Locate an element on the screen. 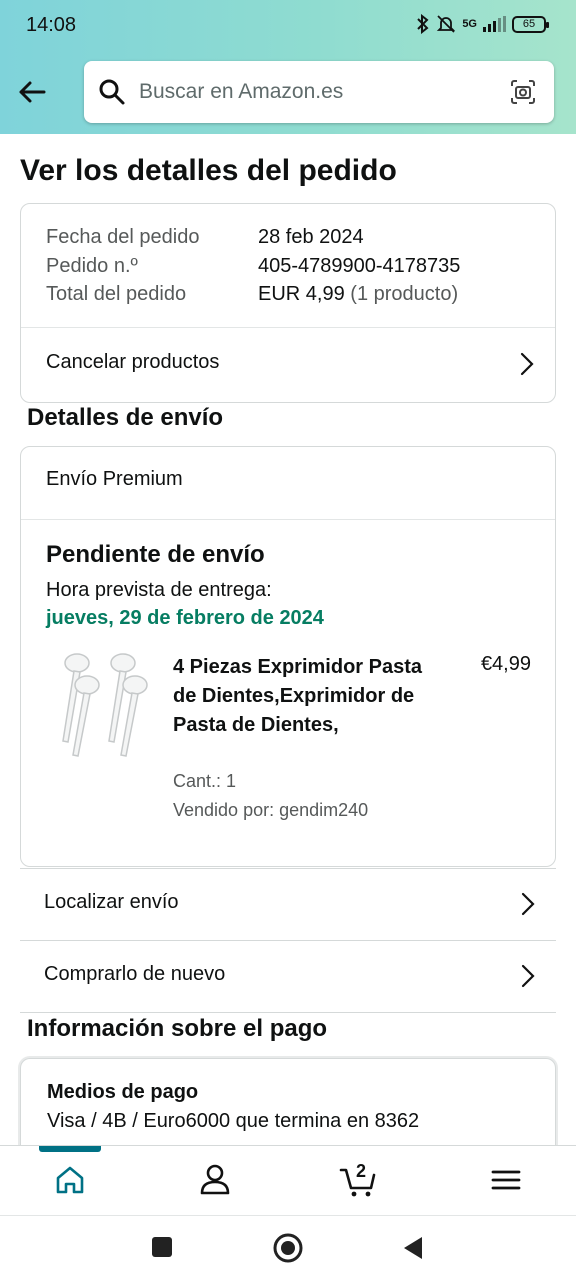  cart-count-badge: 2 is located at coordinates (361, 1171).